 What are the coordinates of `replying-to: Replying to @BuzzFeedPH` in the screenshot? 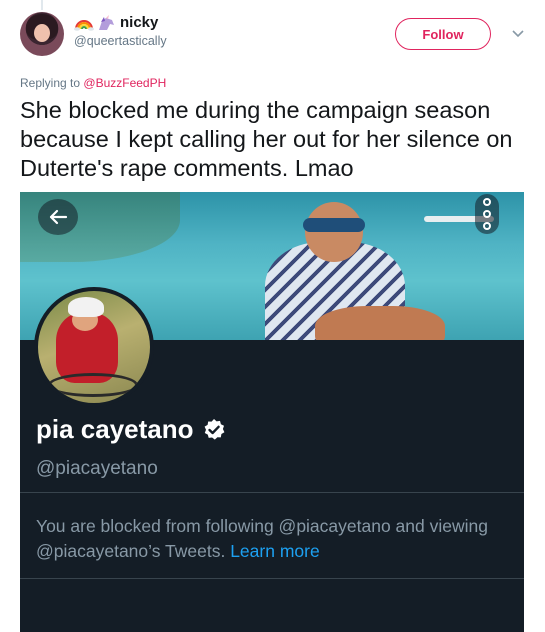 It's located at (93, 83).